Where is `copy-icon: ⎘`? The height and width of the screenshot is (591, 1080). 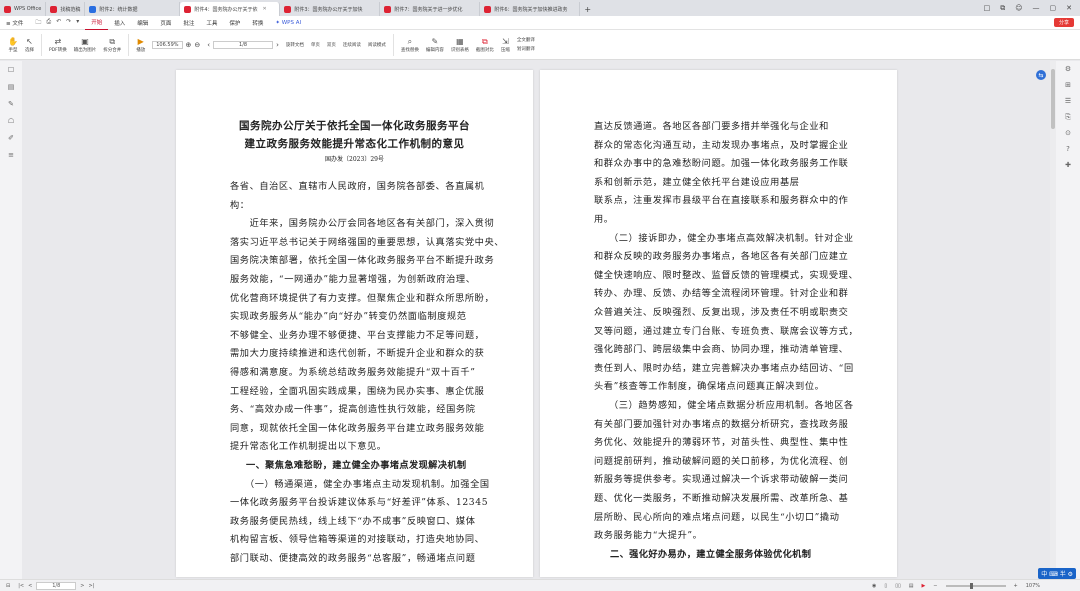 copy-icon: ⎘ is located at coordinates (1068, 117).